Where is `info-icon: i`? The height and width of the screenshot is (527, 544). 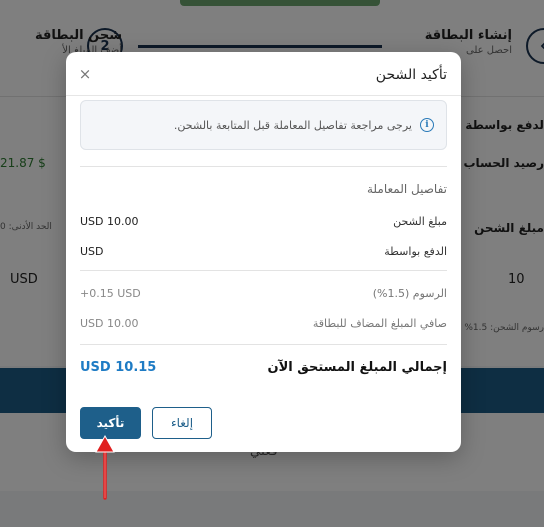 info-icon: i is located at coordinates (427, 125).